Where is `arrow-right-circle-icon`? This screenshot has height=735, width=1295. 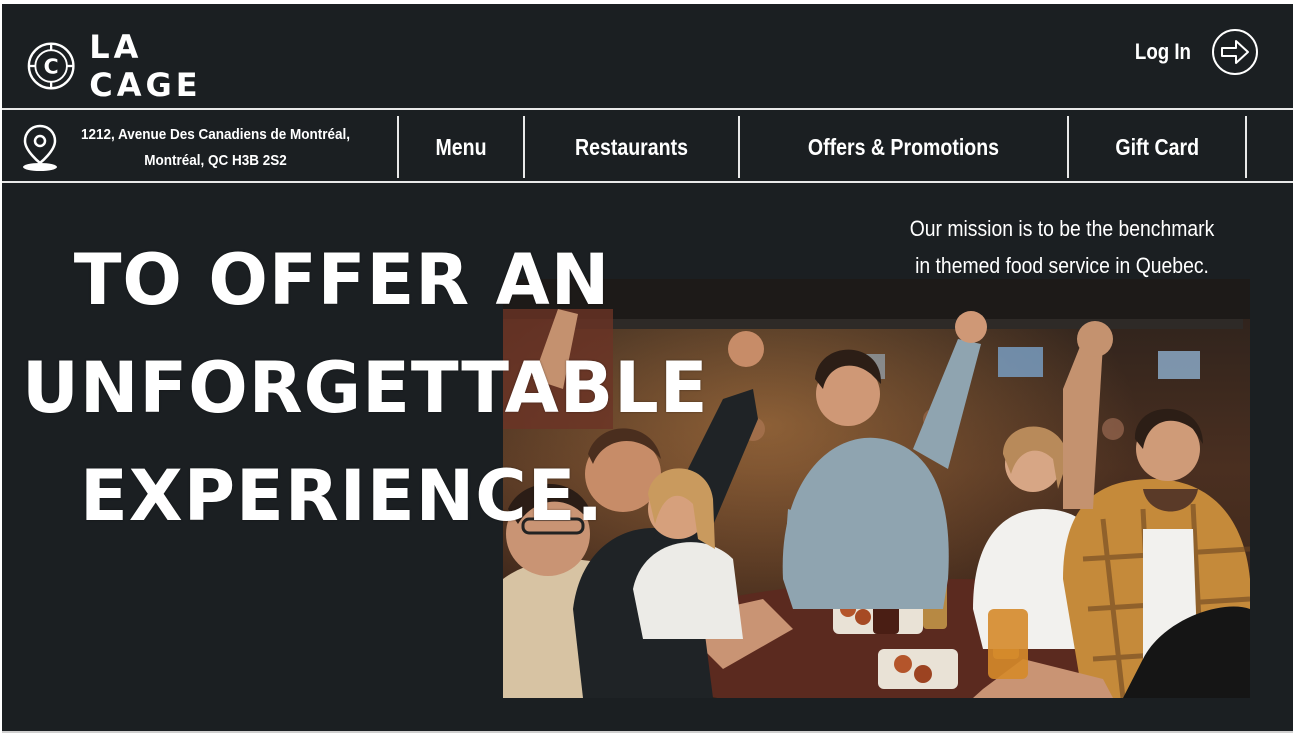
arrow-right-circle-icon is located at coordinates (1235, 52).